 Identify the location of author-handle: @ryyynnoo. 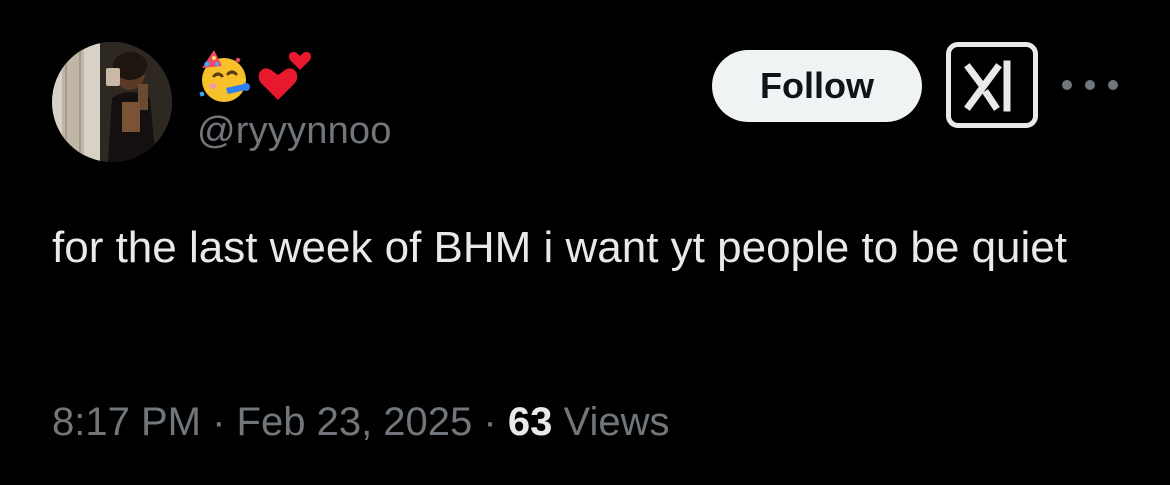
(294, 131).